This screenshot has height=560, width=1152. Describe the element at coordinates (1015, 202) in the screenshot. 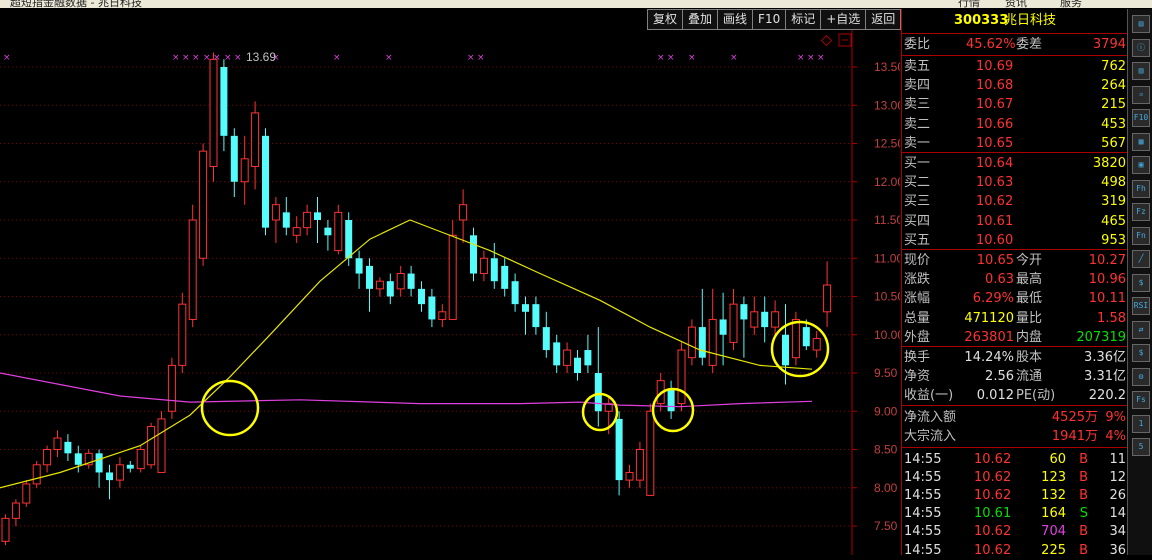

I see `bid-row: 买三 10.62 319` at that location.